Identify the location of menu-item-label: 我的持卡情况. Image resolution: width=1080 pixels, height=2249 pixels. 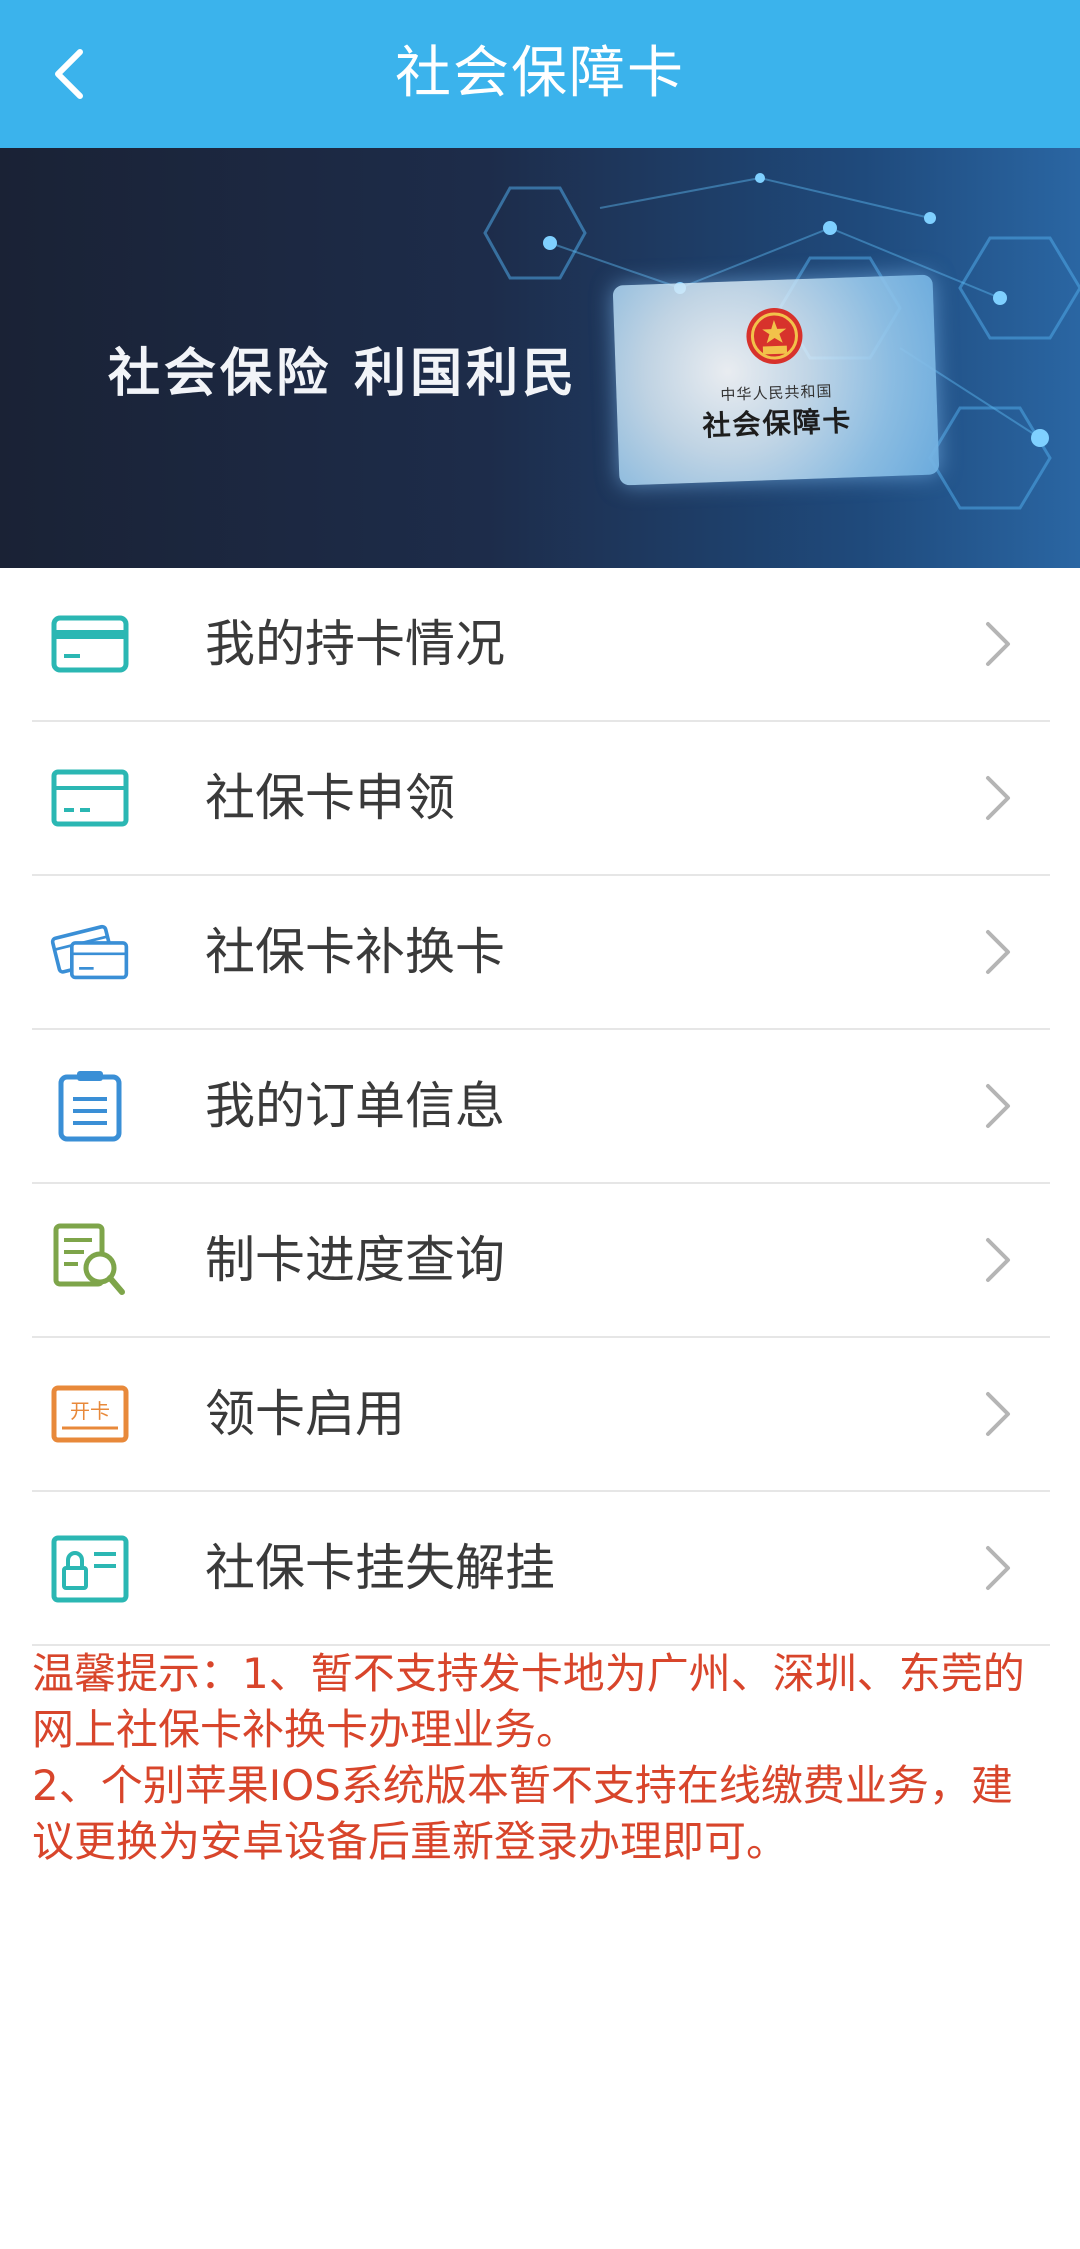
(355, 644).